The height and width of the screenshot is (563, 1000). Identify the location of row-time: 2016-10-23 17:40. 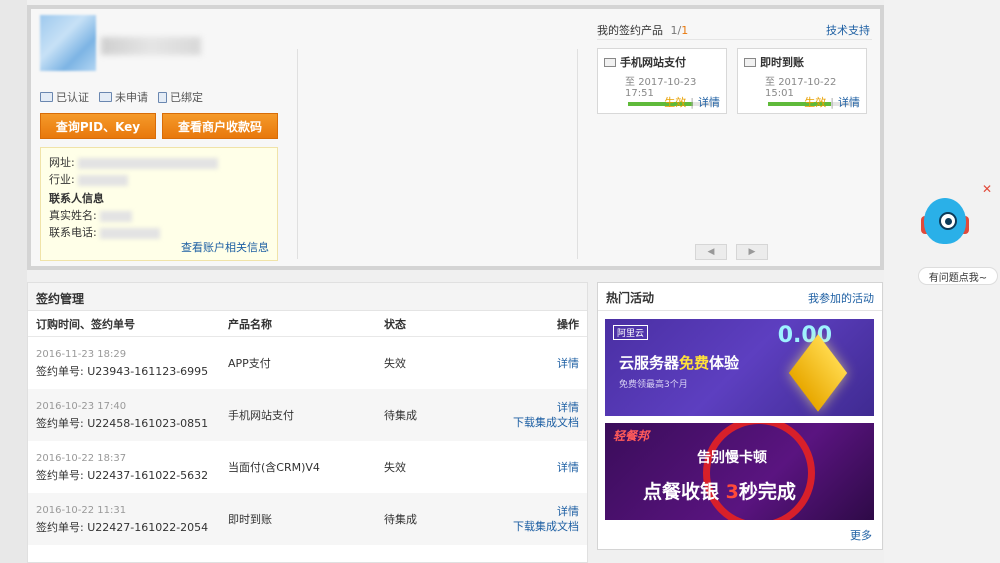
(81, 406).